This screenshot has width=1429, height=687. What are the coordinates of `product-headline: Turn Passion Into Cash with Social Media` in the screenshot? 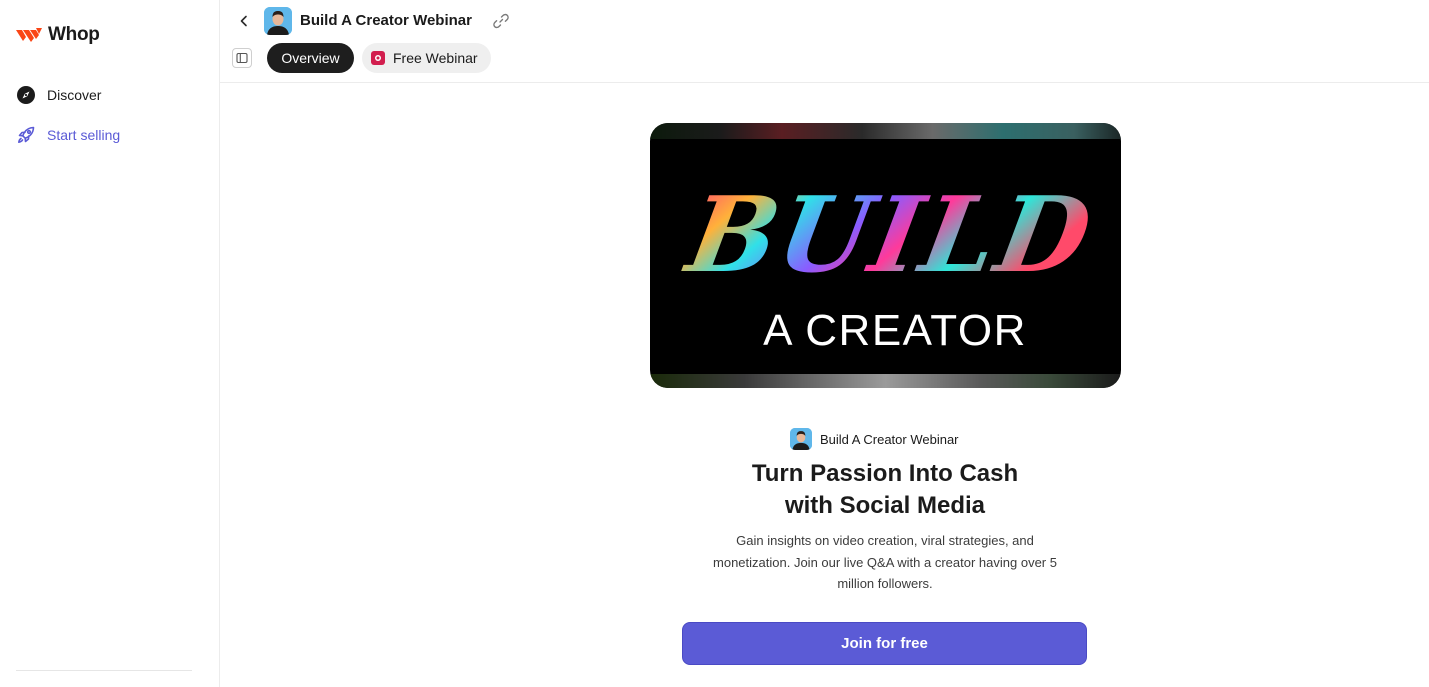 It's located at (885, 490).